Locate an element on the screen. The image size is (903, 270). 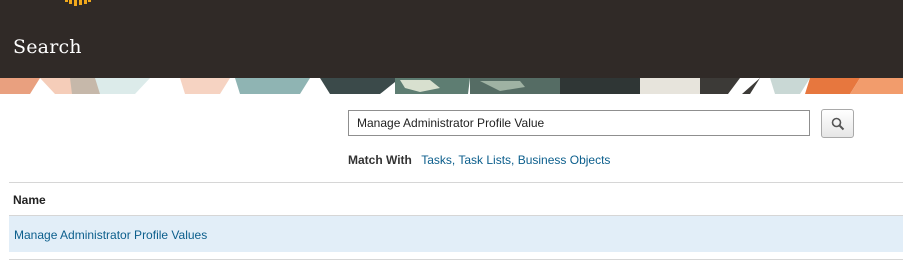
result-link: Manage Administrator Profile Values is located at coordinates (110, 235).